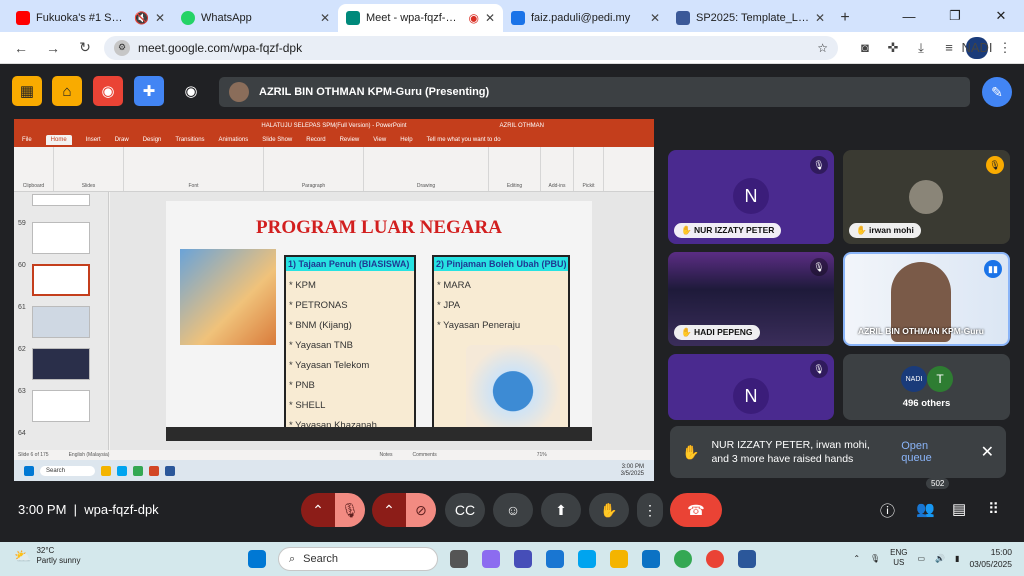  Describe the element at coordinates (926, 387) in the screenshot. I see `others-tile: NADI T 496 others` at that location.